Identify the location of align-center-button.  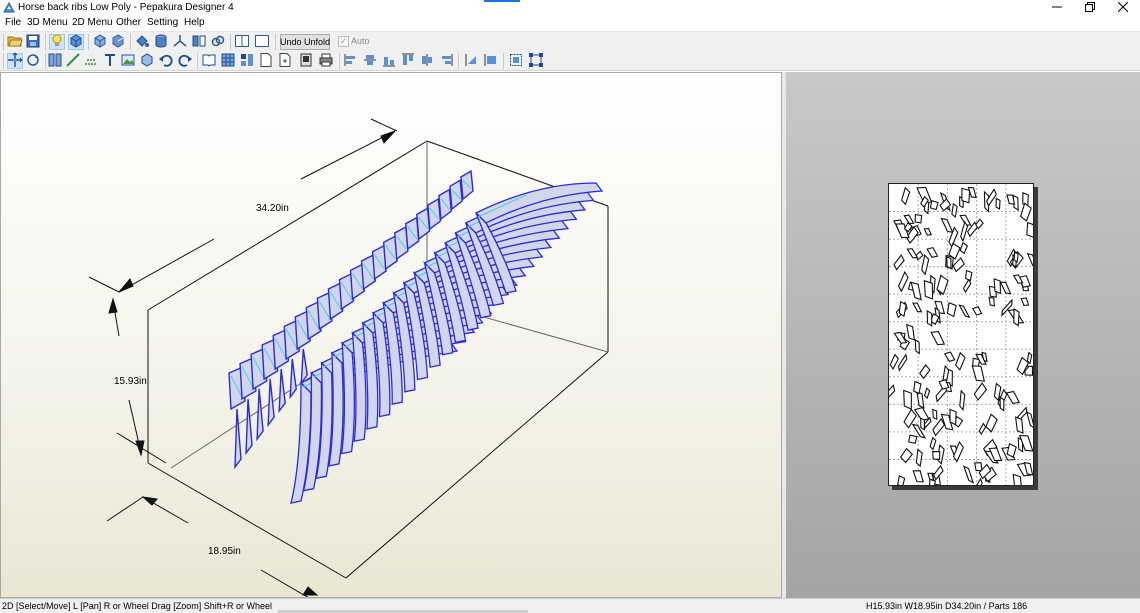
(370, 61).